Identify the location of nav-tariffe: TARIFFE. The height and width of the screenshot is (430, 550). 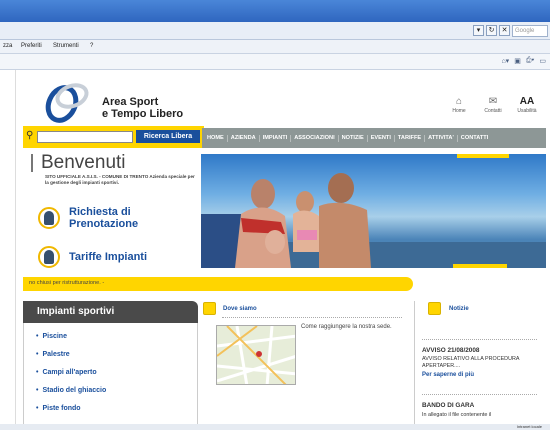
(410, 138).